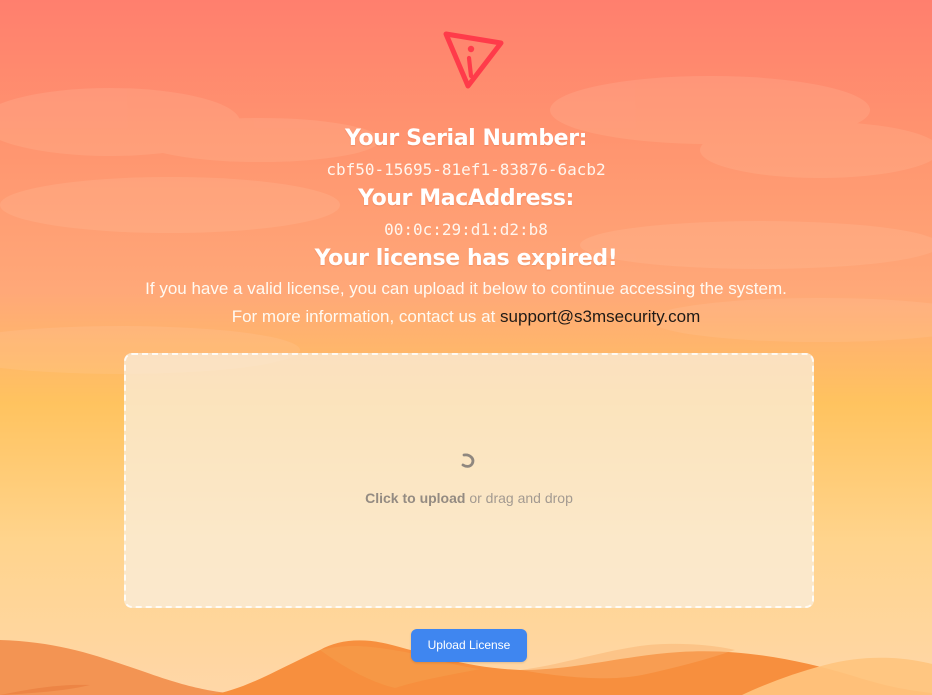  Describe the element at coordinates (468, 460) in the screenshot. I see `loading-spinner-icon` at that location.